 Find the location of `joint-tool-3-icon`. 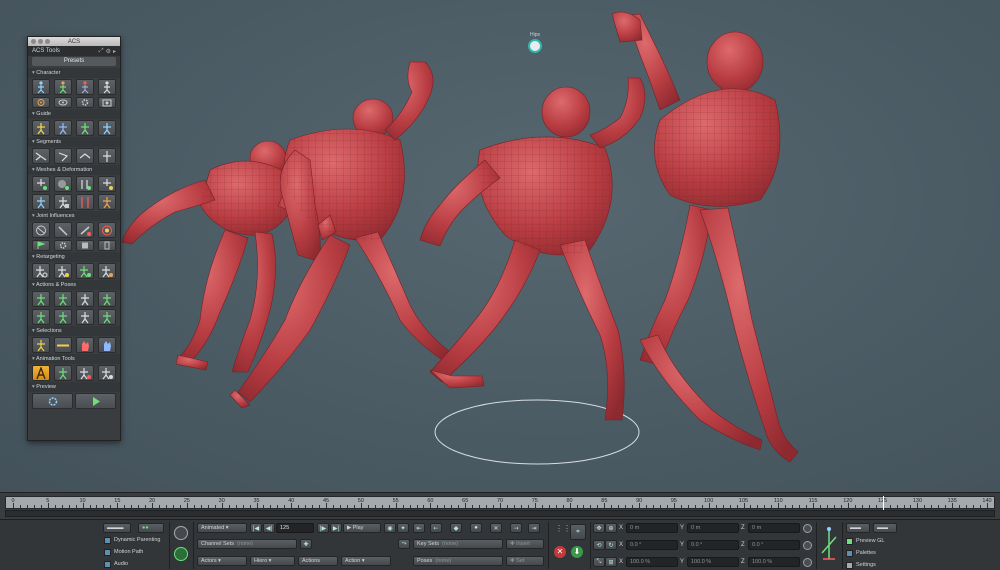

joint-tool-3-icon is located at coordinates (85, 230).